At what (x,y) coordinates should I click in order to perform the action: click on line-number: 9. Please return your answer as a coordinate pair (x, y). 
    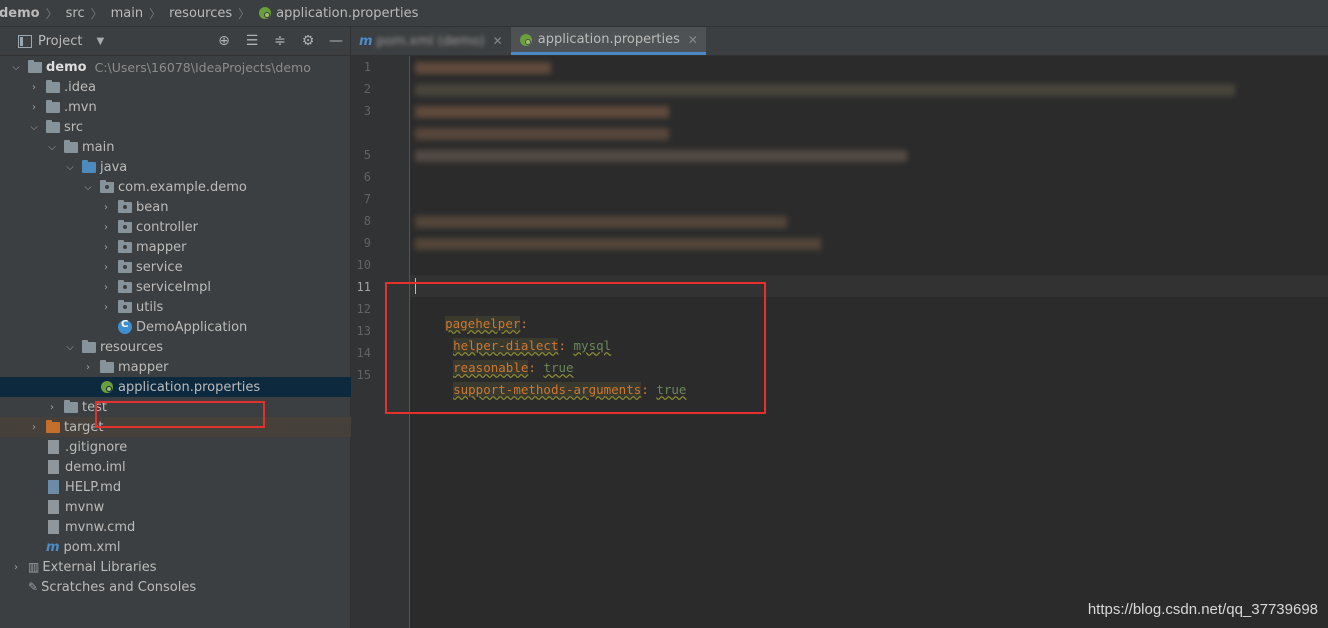
    Looking at the image, I should click on (367, 243).